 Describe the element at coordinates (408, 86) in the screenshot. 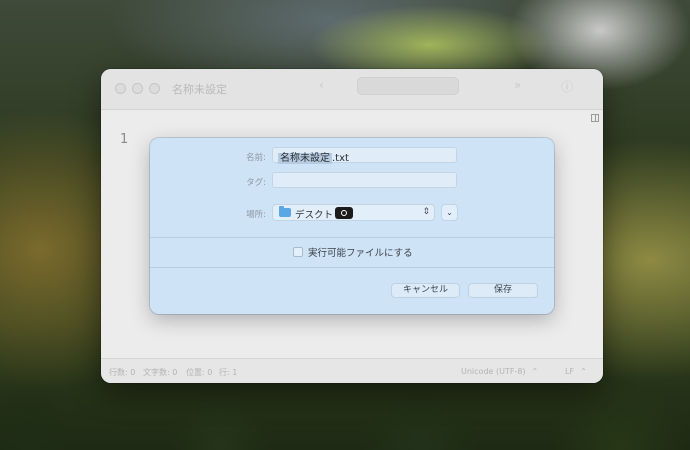

I see `toolbar-popup` at that location.